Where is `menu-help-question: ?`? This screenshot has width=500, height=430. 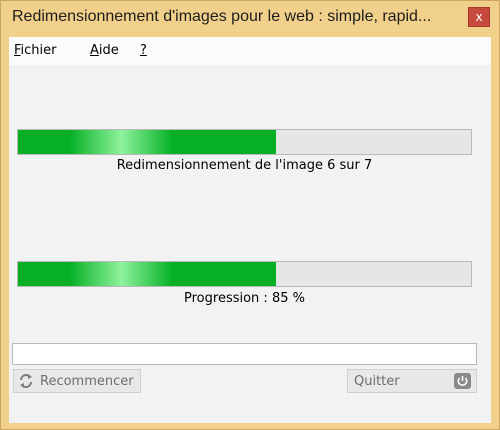 menu-help-question: ? is located at coordinates (143, 50).